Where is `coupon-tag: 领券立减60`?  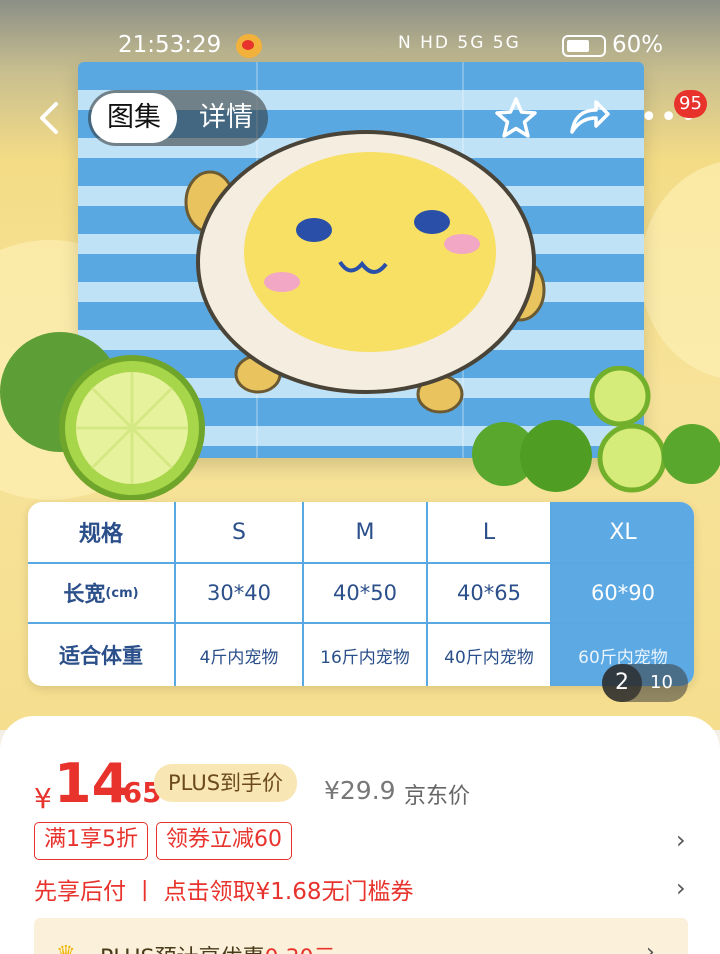 coupon-tag: 领券立减60 is located at coordinates (224, 841).